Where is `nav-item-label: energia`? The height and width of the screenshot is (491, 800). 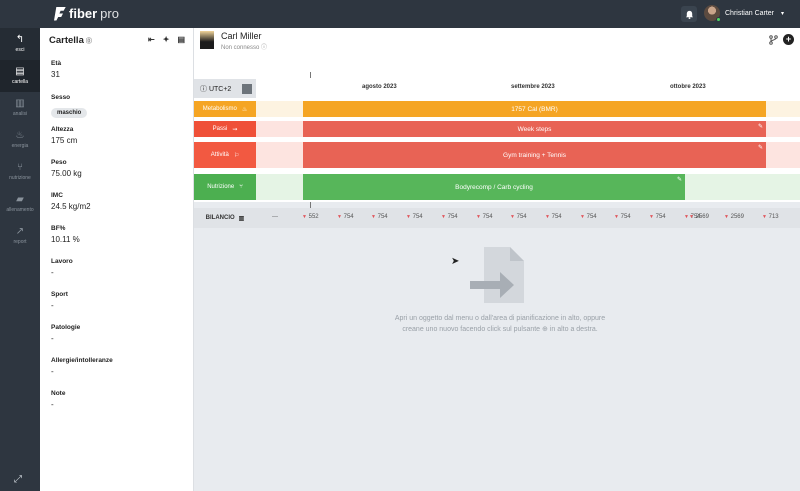 nav-item-label: energia is located at coordinates (20, 146).